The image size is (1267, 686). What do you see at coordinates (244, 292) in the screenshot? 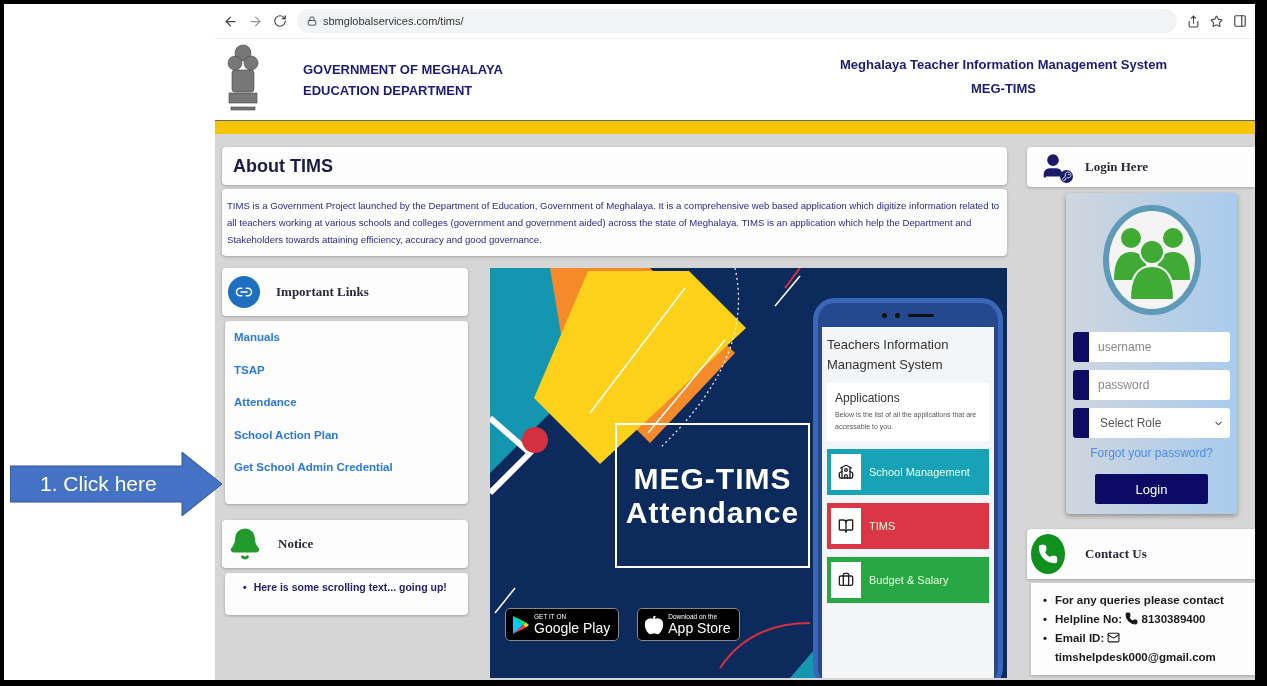
I see `link-icon` at bounding box center [244, 292].